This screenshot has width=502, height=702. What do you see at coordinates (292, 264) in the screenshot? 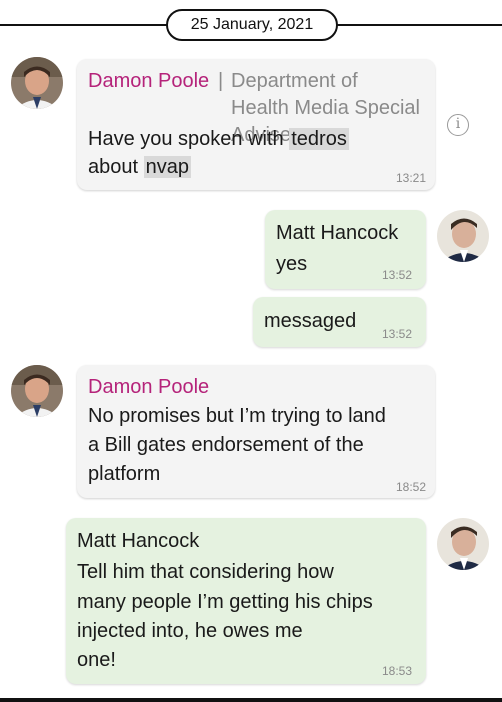
I see `message-text: yes` at bounding box center [292, 264].